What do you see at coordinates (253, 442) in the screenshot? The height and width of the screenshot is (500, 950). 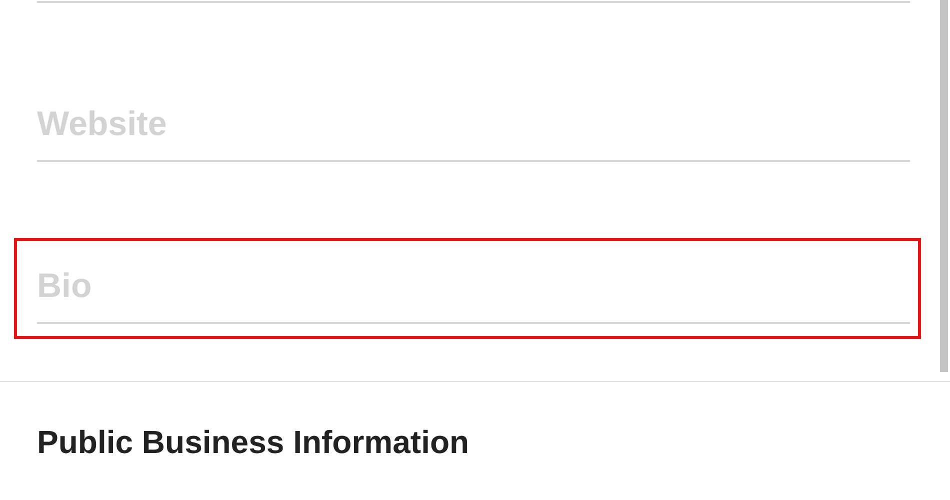 I see `section-title: Public Business Information` at bounding box center [253, 442].